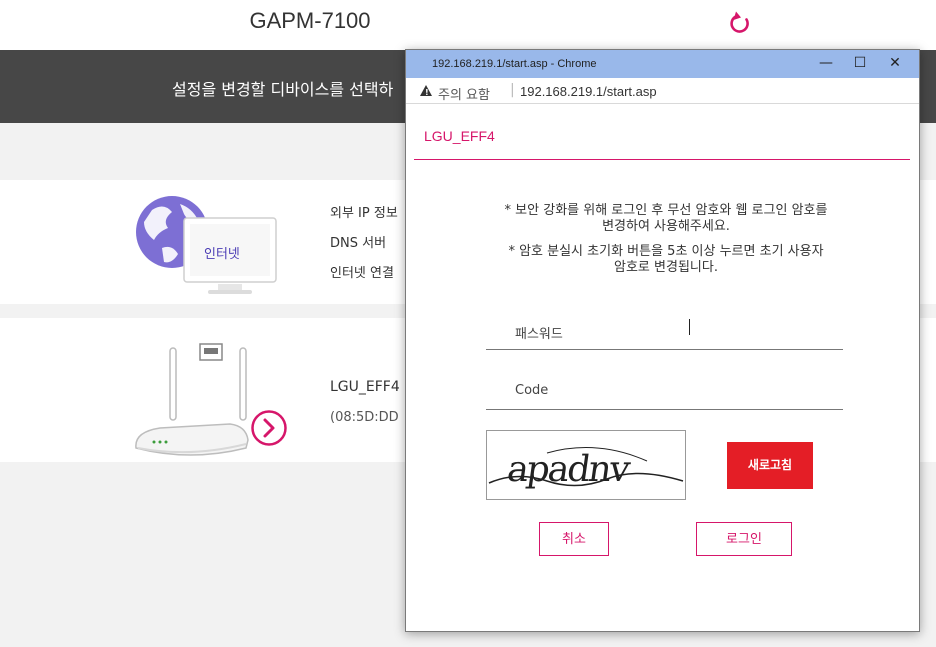 The width and height of the screenshot is (936, 647). I want to click on close-button: ✕, so click(895, 64).